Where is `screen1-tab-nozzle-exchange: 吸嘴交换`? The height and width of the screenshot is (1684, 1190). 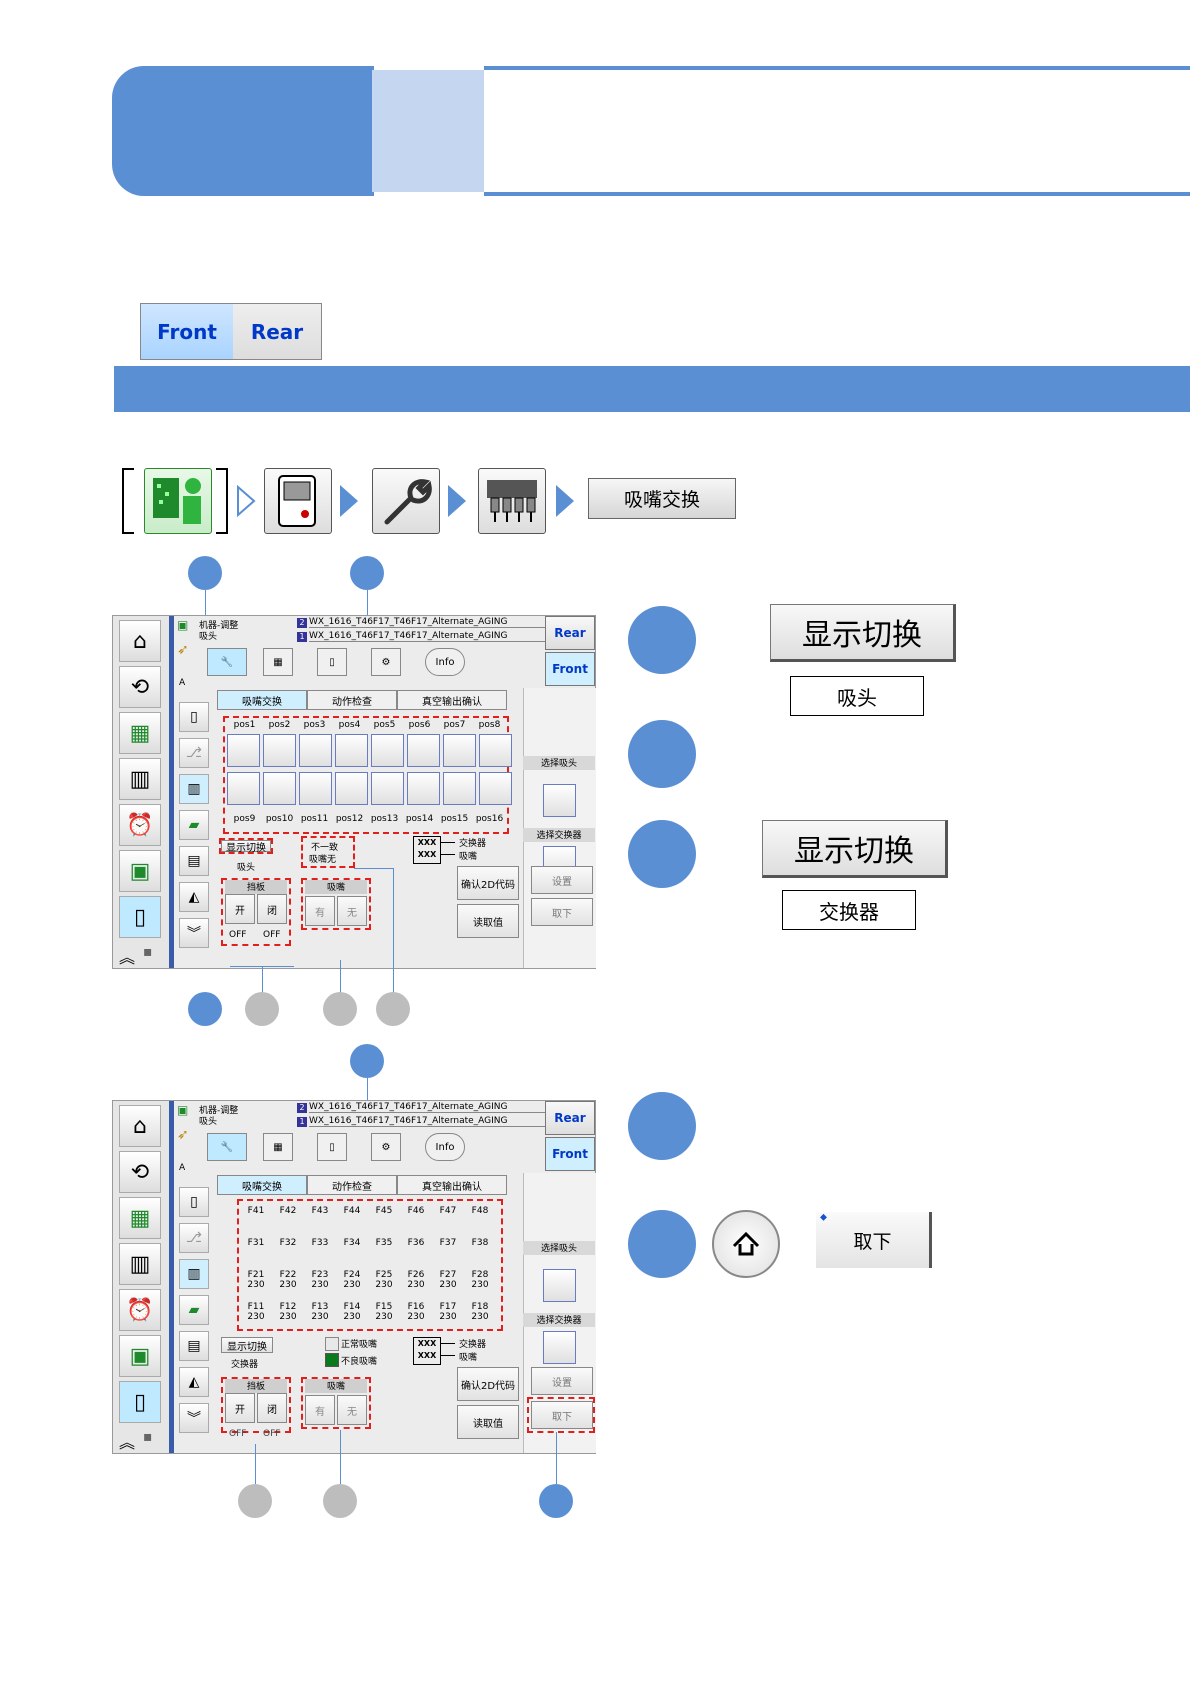 screen1-tab-nozzle-exchange: 吸嘴交换 is located at coordinates (262, 700).